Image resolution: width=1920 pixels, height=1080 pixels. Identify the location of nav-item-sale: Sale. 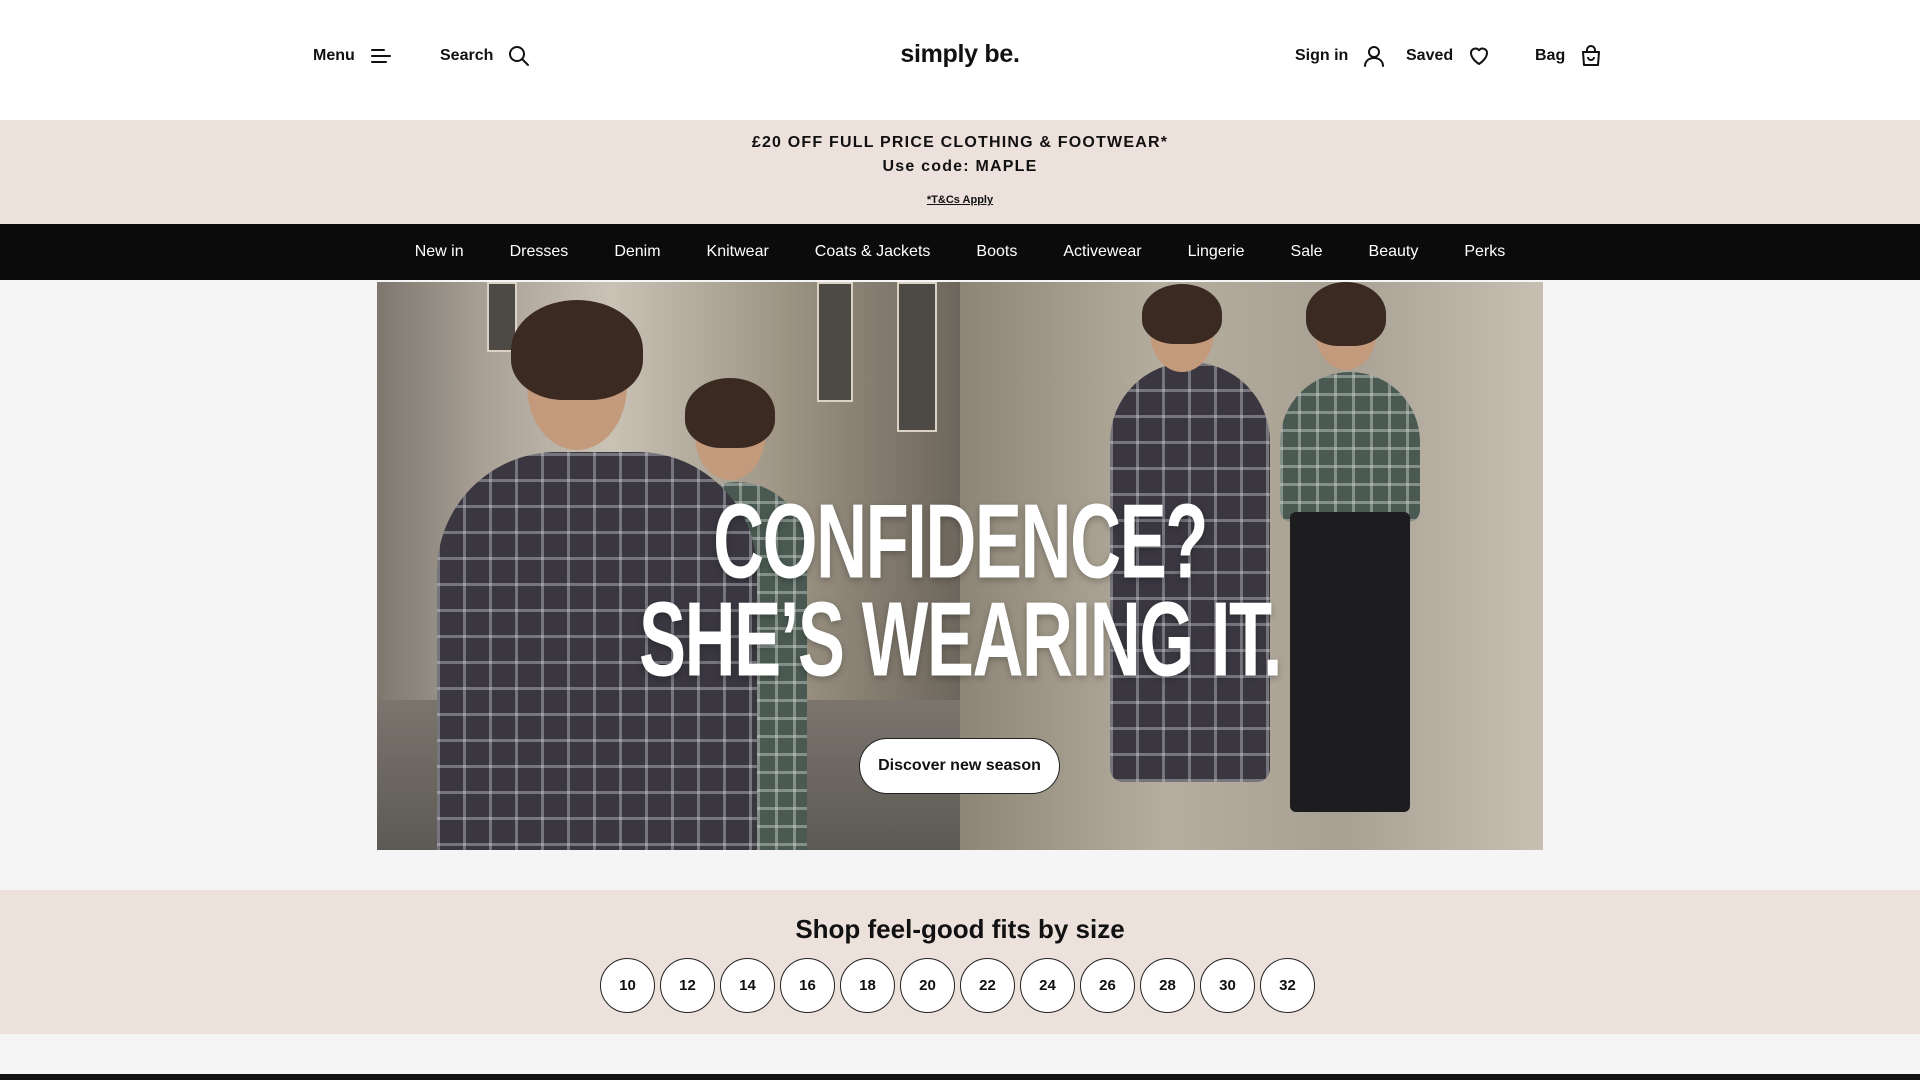
(1307, 252).